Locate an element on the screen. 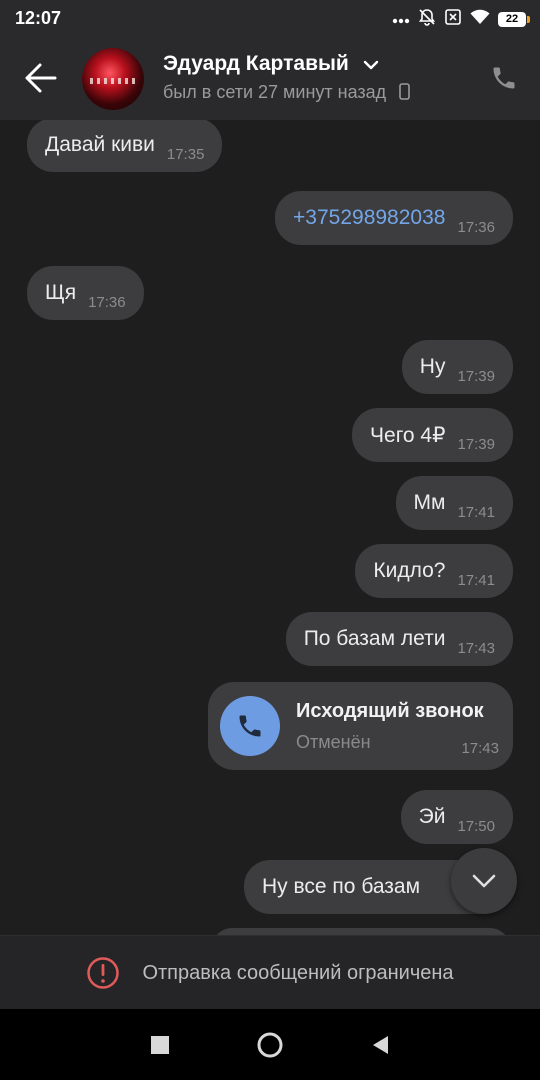 Image resolution: width=540 pixels, height=1080 pixels. sim-x-icon is located at coordinates (453, 19).